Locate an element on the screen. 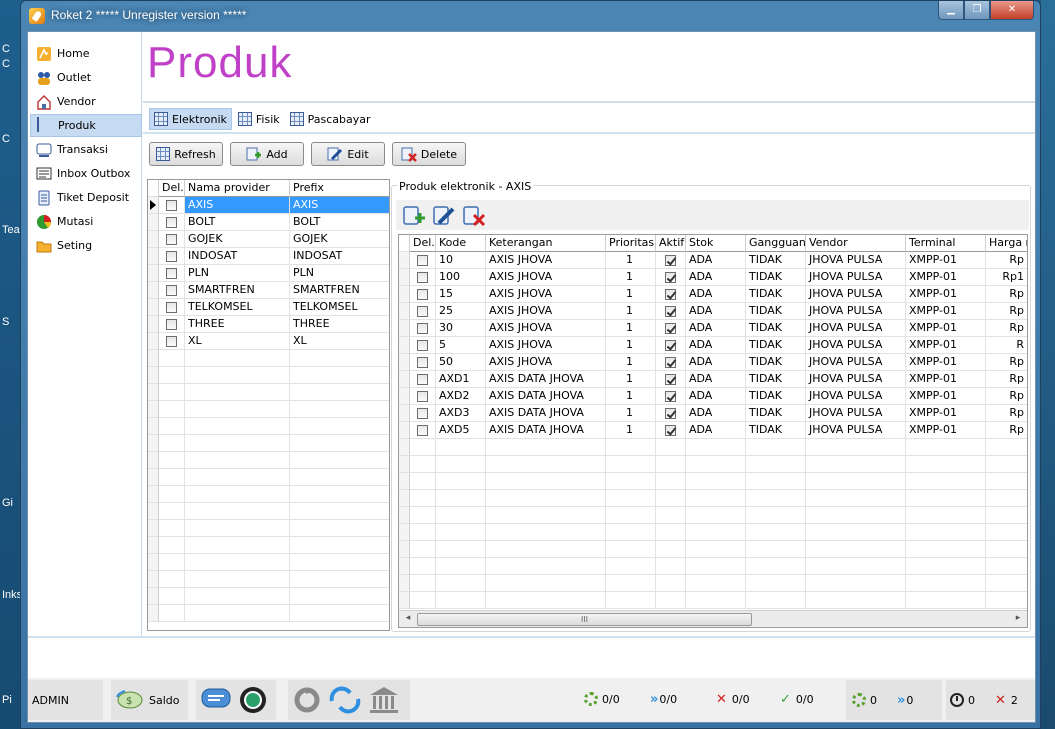 The width and height of the screenshot is (1055, 729). del-cell is located at coordinates (172, 409).